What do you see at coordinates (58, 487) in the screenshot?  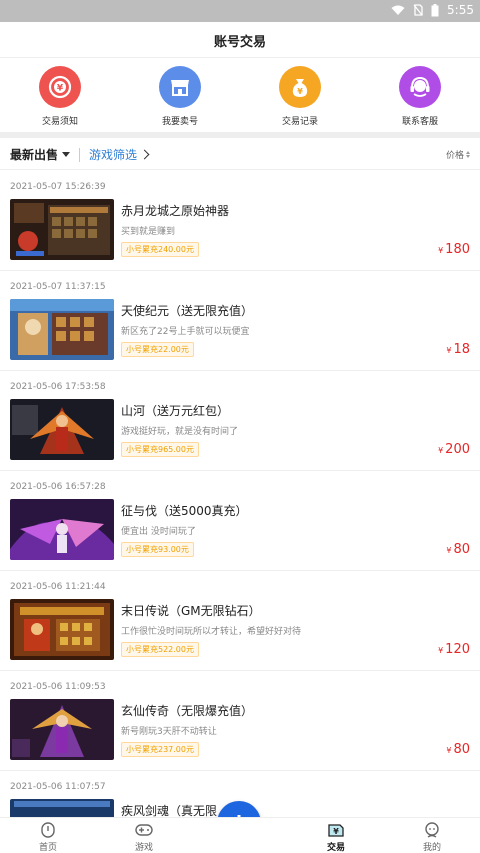 I see `listing-time: 2021-05-06 16:57:28` at bounding box center [58, 487].